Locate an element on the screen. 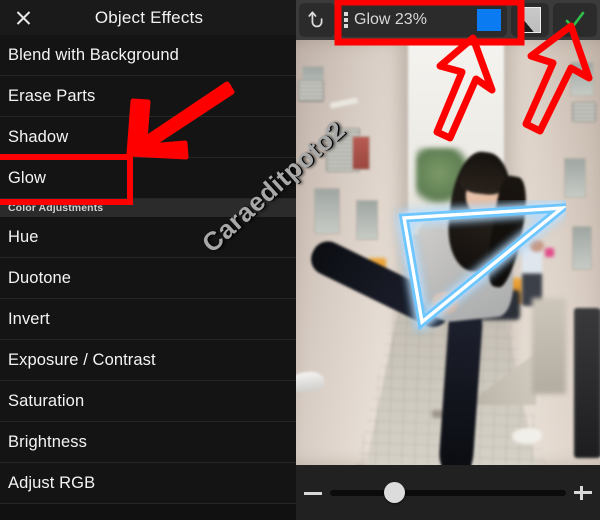  menu-item-label: Hue is located at coordinates (23, 236).